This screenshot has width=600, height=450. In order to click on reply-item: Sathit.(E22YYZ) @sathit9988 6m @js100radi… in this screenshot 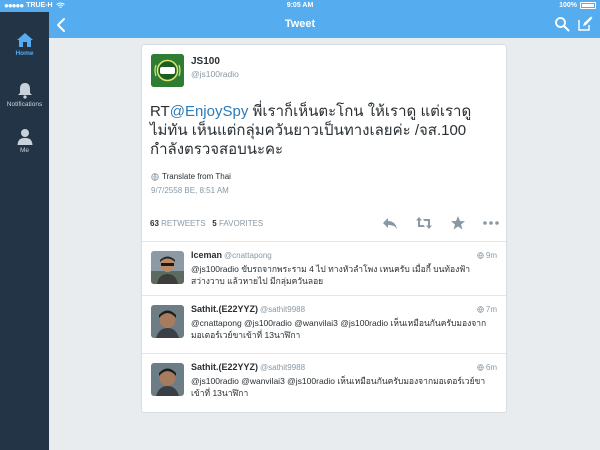, I will do `click(324, 383)`.